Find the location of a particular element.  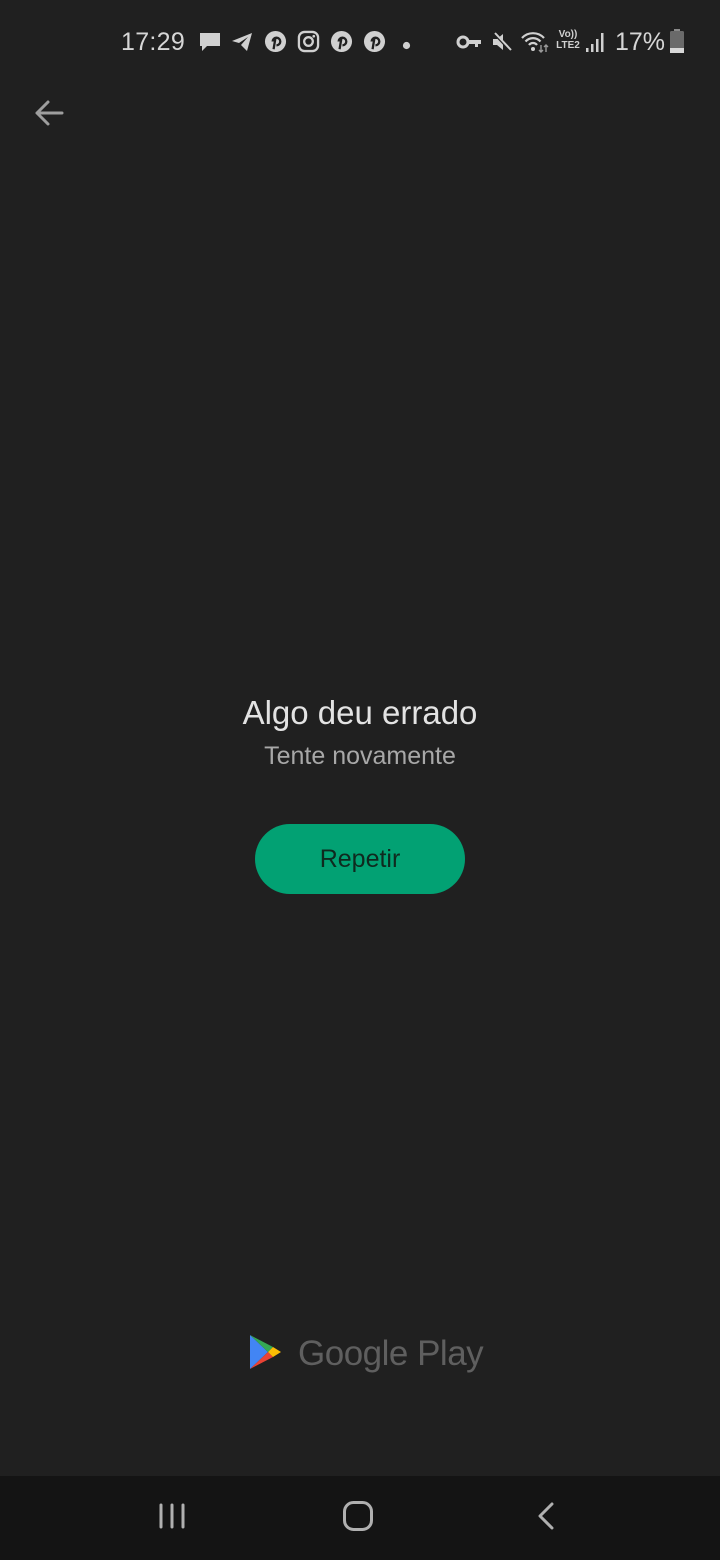

telegram-icon is located at coordinates (242, 44).